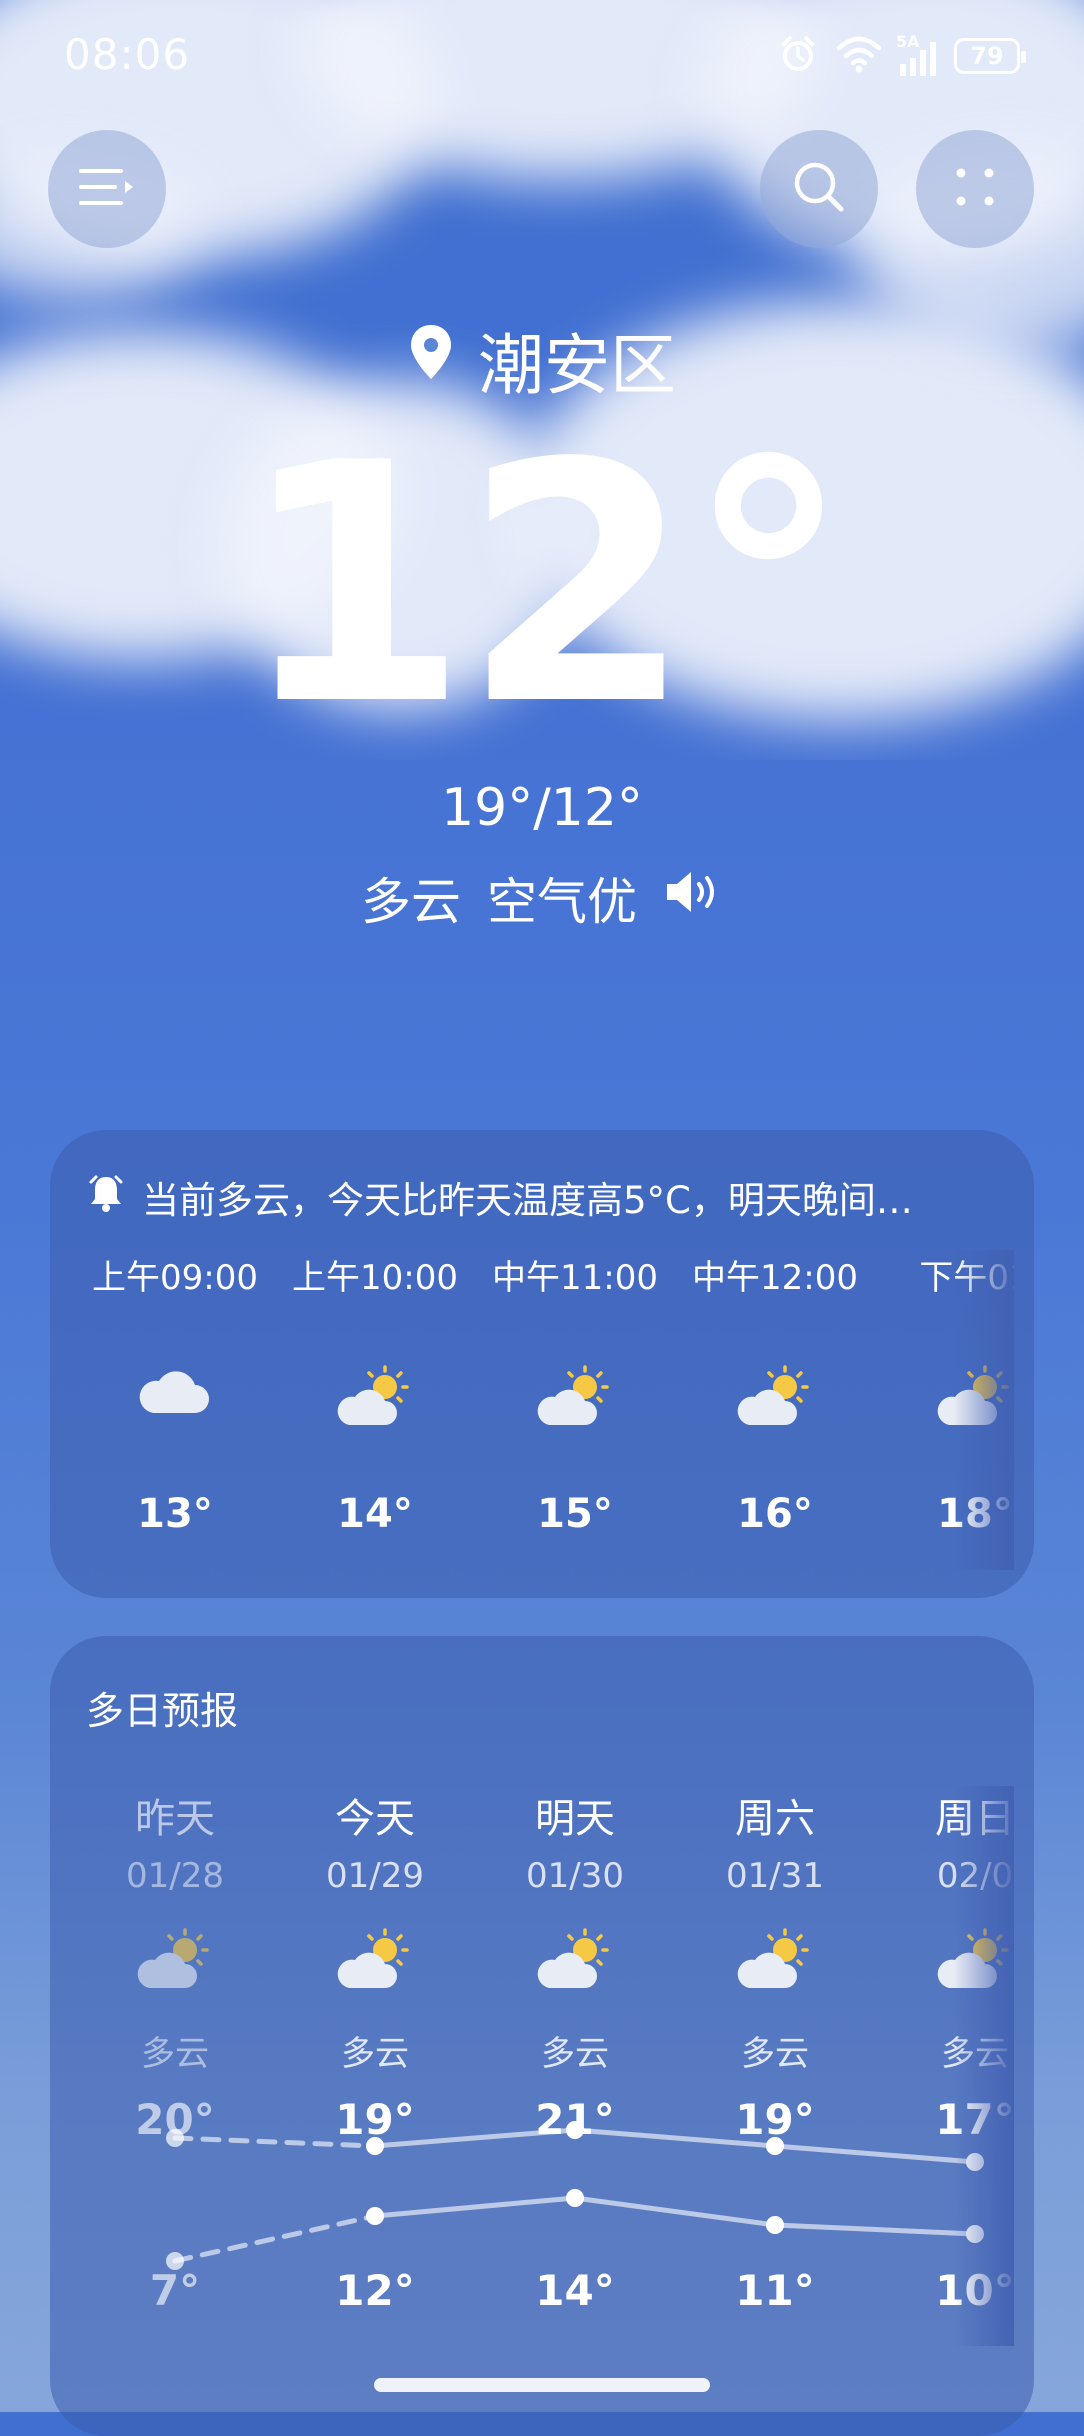 Image resolution: width=1084 pixels, height=2436 pixels. Describe the element at coordinates (908, 41) in the screenshot. I see `network-type-label: 5A` at that location.